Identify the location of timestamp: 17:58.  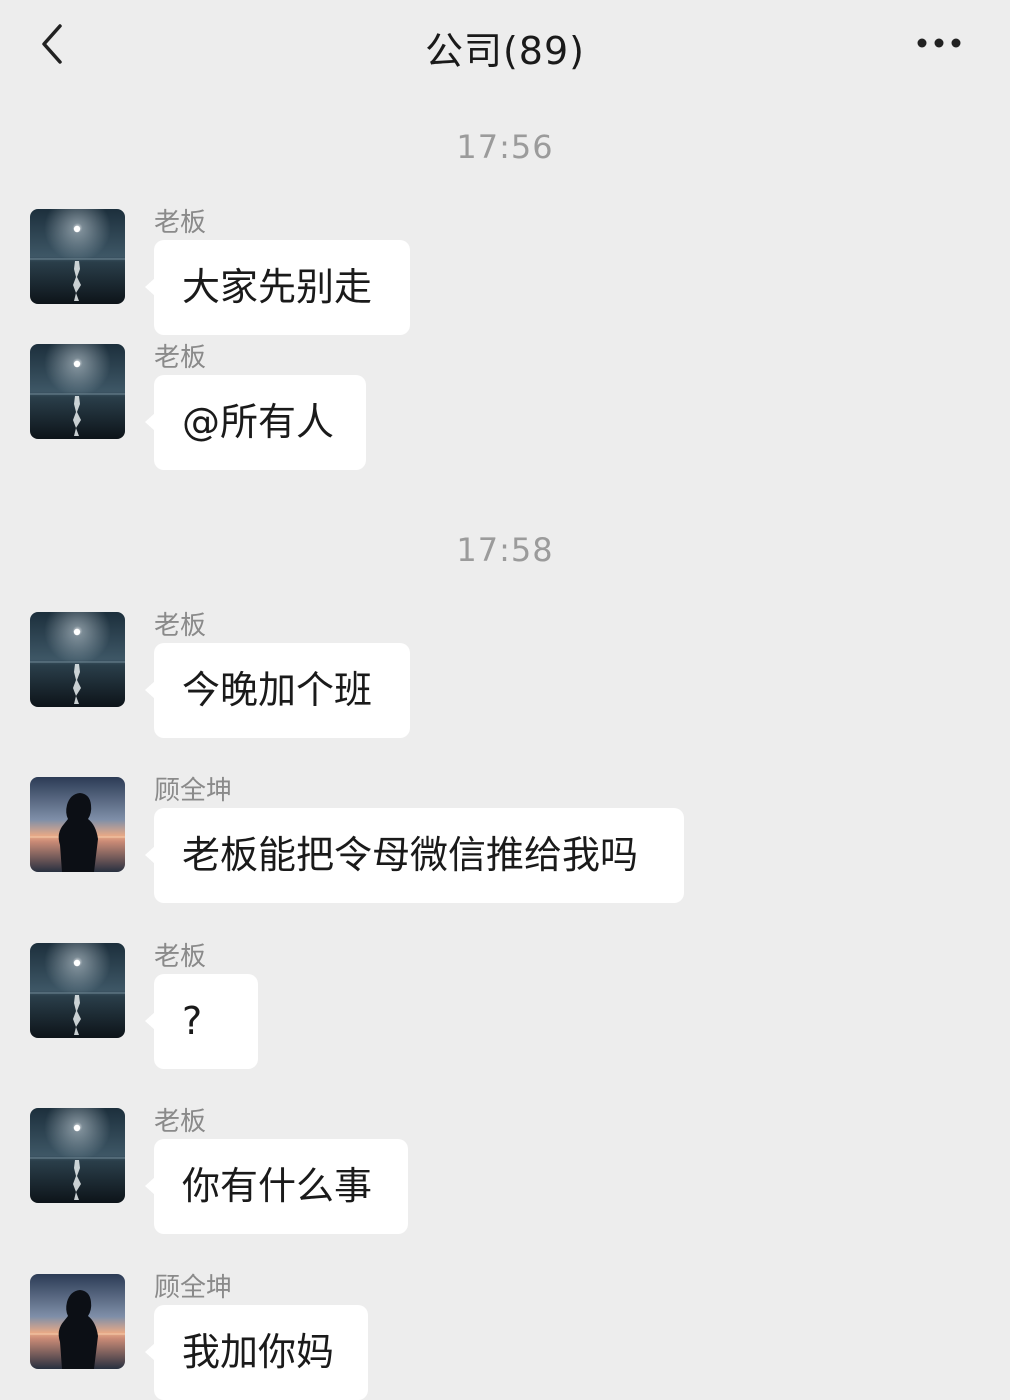
(505, 550).